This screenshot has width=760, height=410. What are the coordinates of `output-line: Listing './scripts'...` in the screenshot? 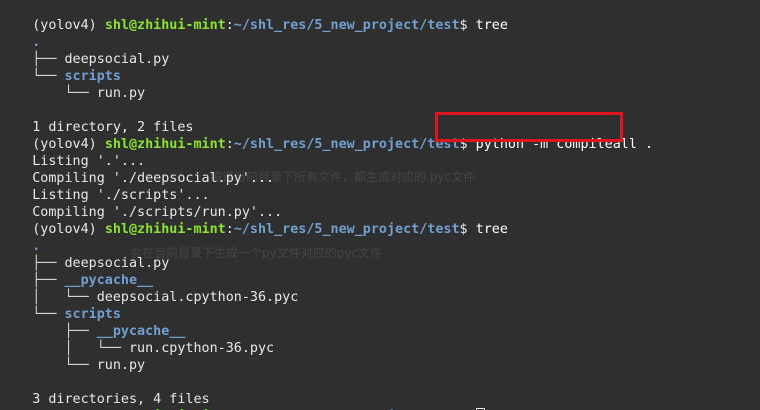 It's located at (104, 186).